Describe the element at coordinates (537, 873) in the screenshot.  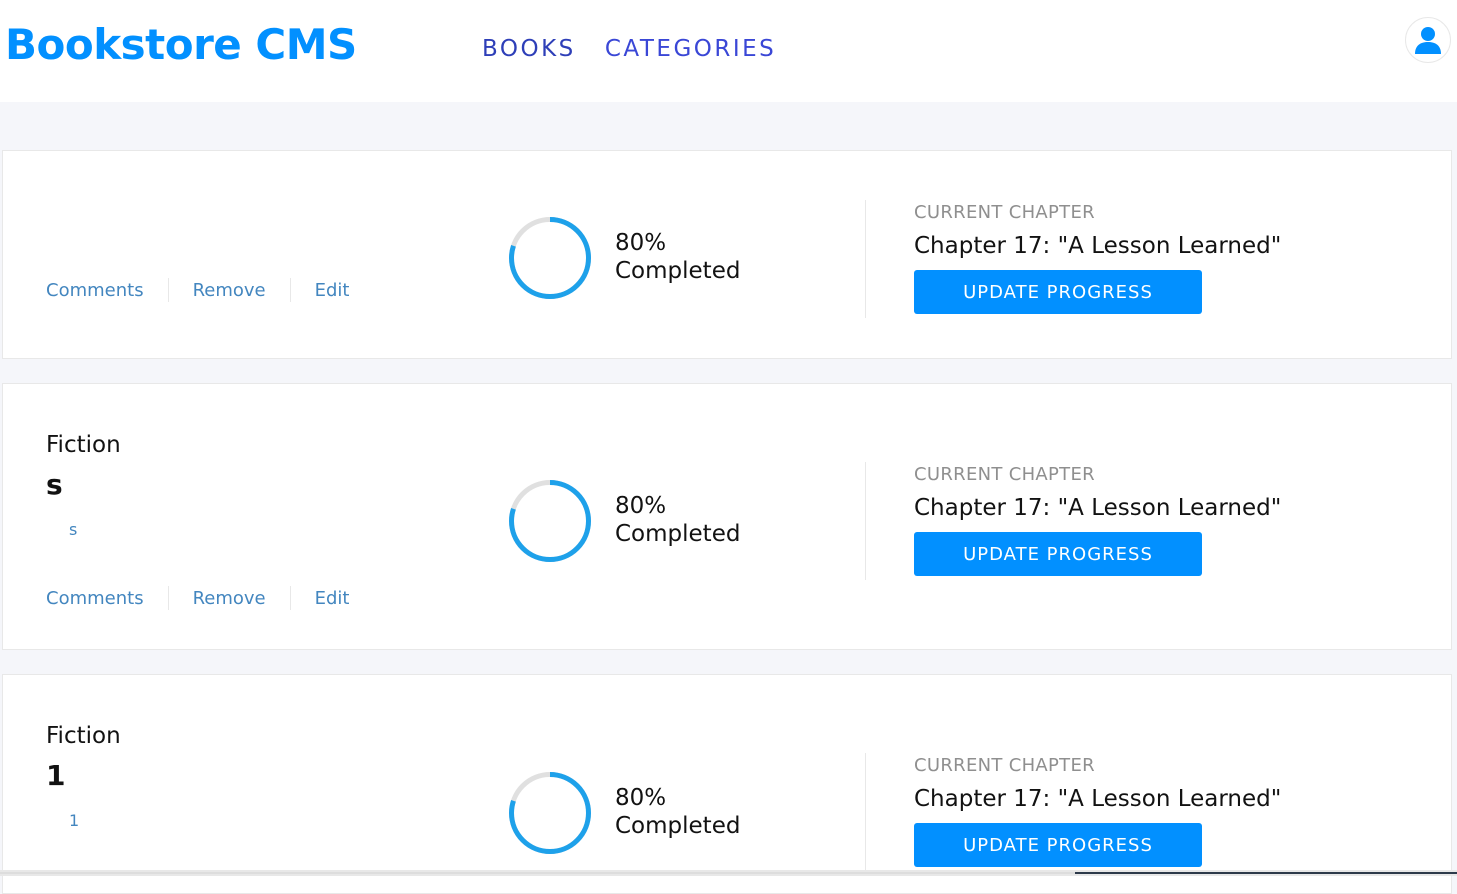
I see `bottom-edge-segment` at that location.